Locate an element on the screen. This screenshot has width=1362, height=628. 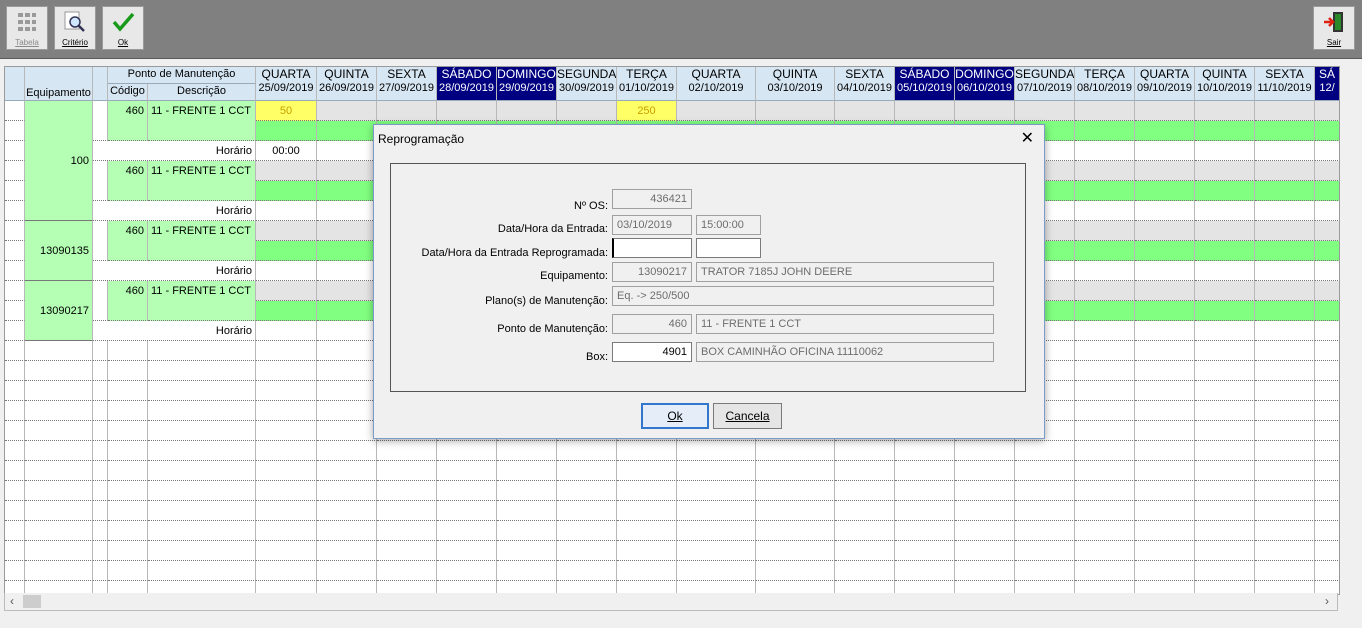
descricao-cell: 11 - FRENTE 1 CCT is located at coordinates (202, 181).